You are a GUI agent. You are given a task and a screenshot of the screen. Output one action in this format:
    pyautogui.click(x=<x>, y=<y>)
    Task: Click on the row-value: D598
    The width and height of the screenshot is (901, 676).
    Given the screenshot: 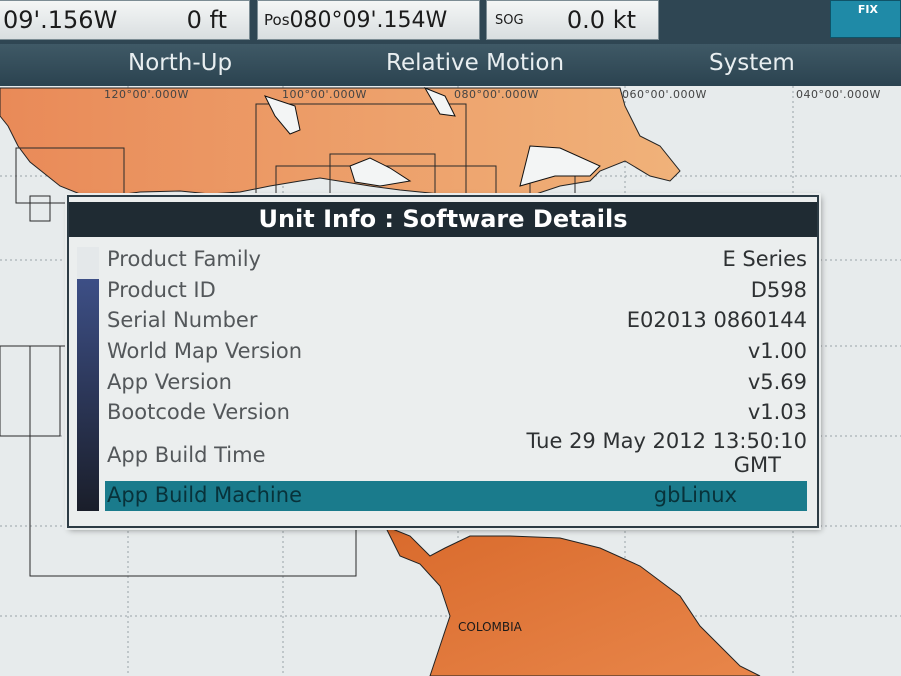 What is the action you would take?
    pyautogui.click(x=778, y=290)
    